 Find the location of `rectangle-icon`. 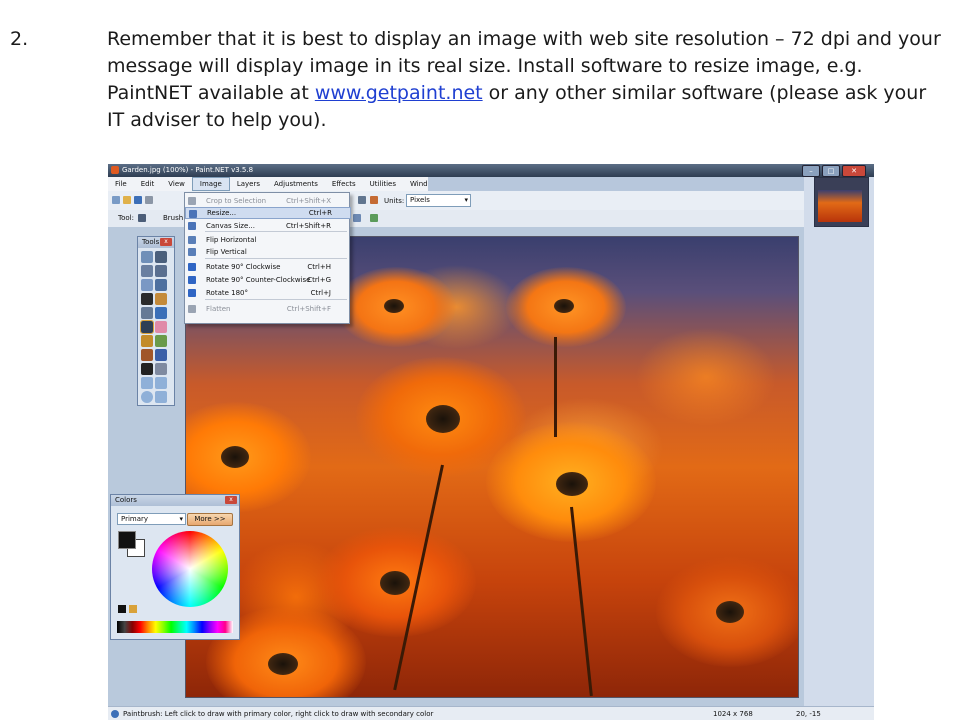

rectangle-icon is located at coordinates (147, 383).